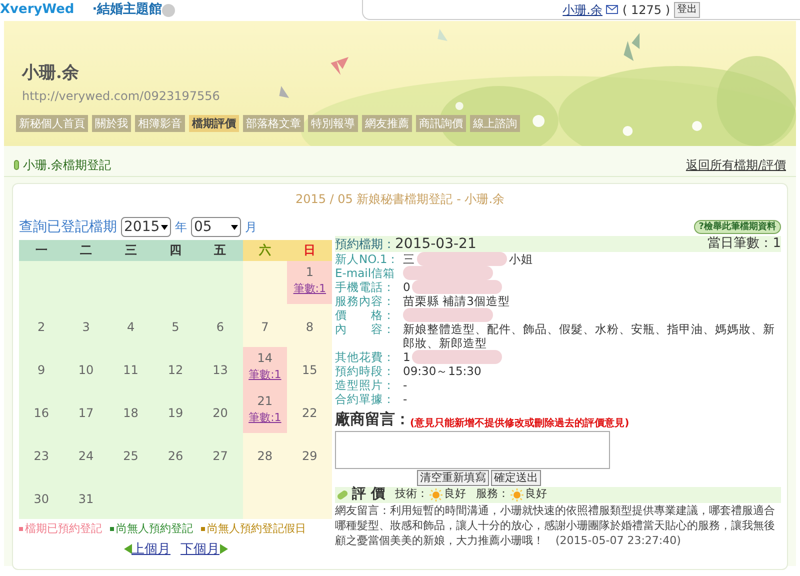  Describe the element at coordinates (365, 287) in the screenshot. I see `field-label: 手機電話：` at that location.